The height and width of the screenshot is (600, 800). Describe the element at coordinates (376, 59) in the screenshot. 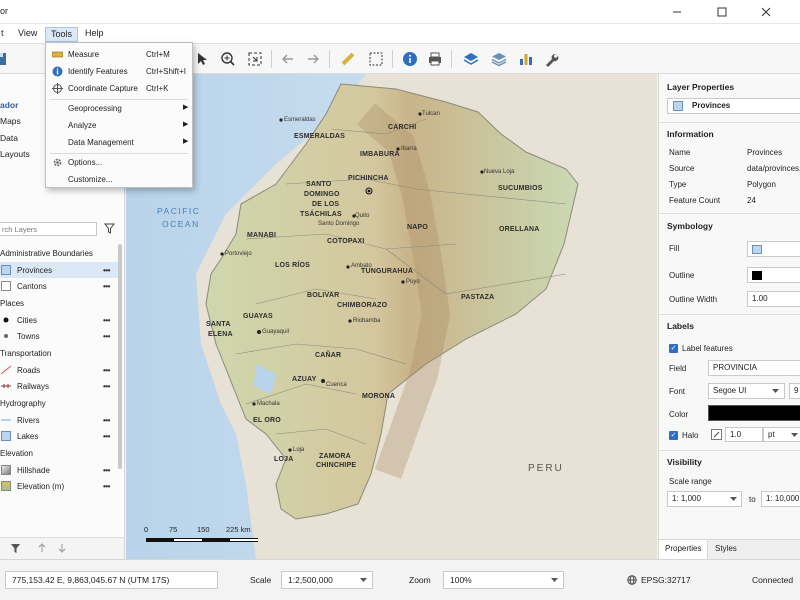

I see `select-rect-button` at that location.